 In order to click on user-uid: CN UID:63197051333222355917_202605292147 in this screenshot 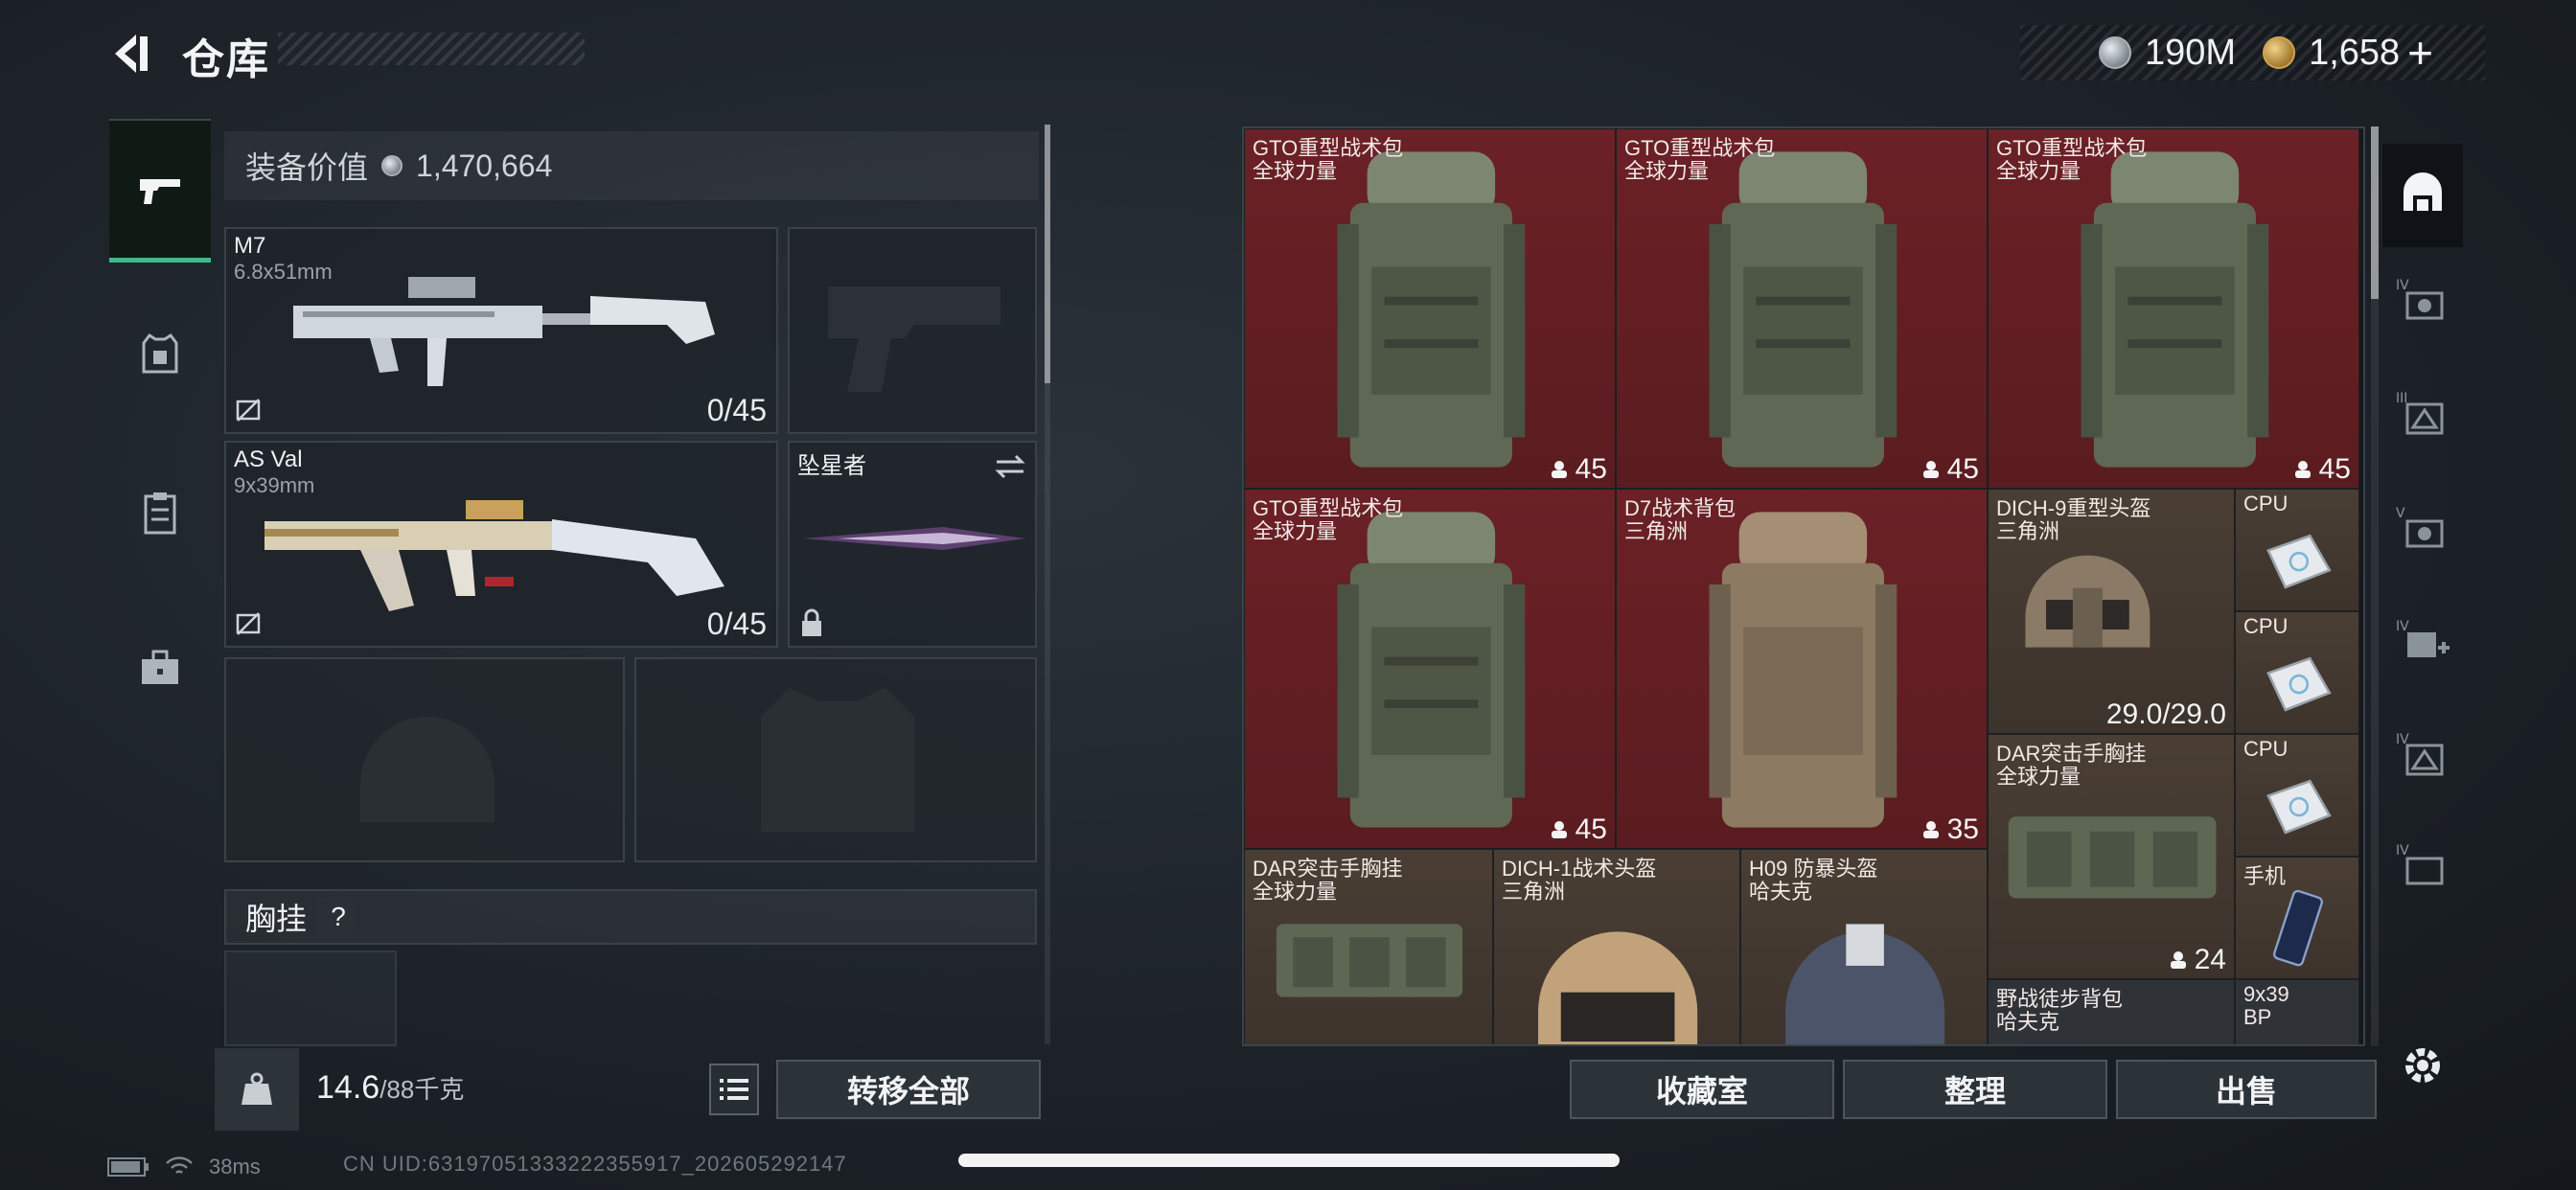, I will do `click(595, 1164)`.